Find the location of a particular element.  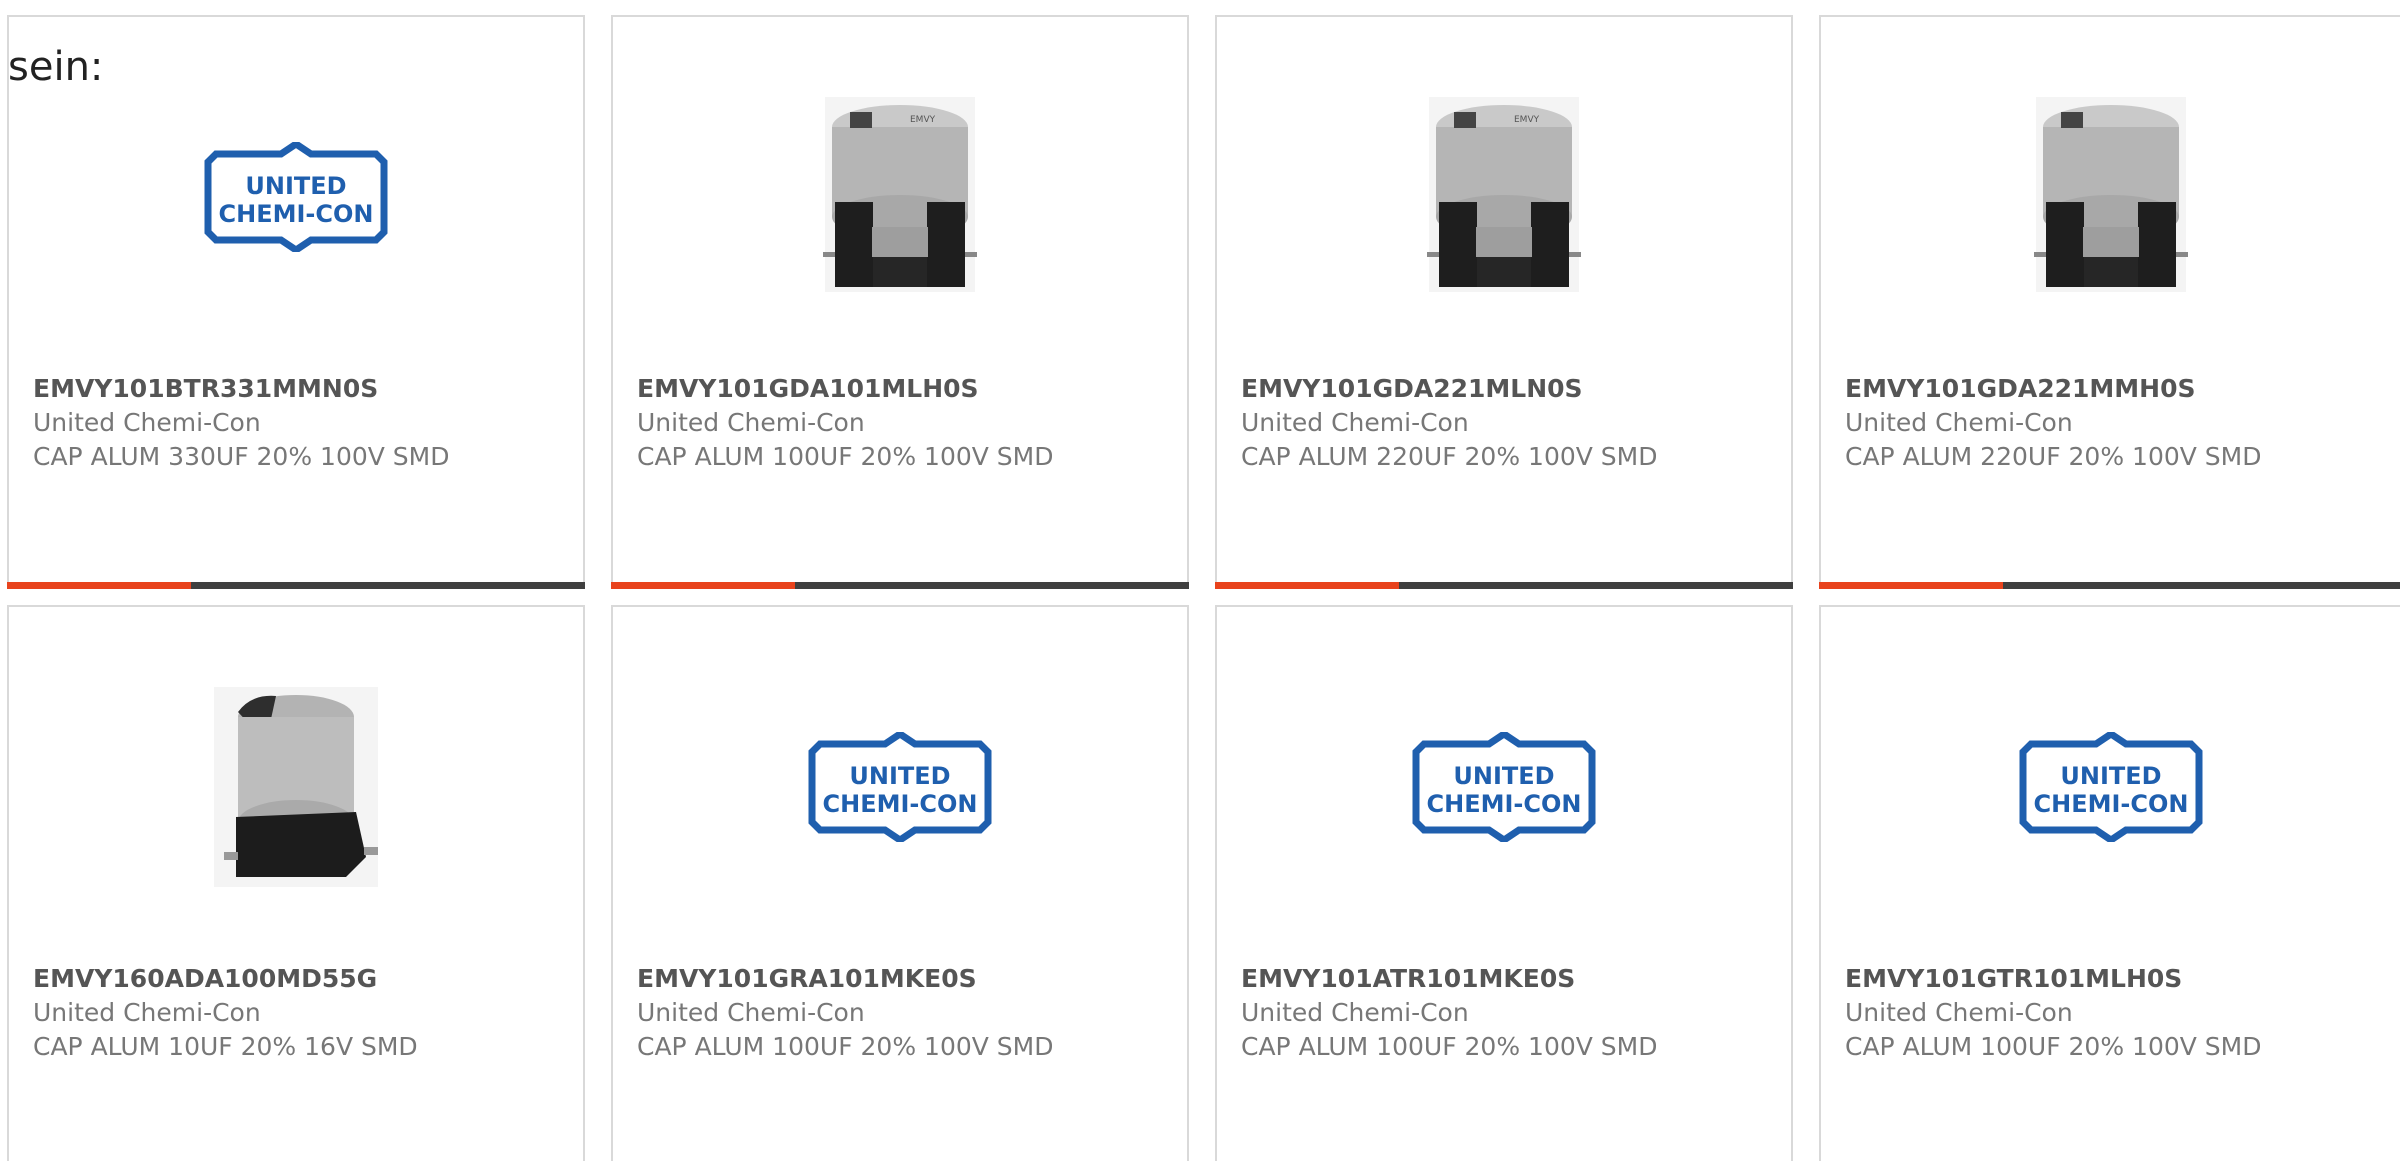

part-number: EMVY101GDA221MMH0S is located at coordinates (2053, 389).